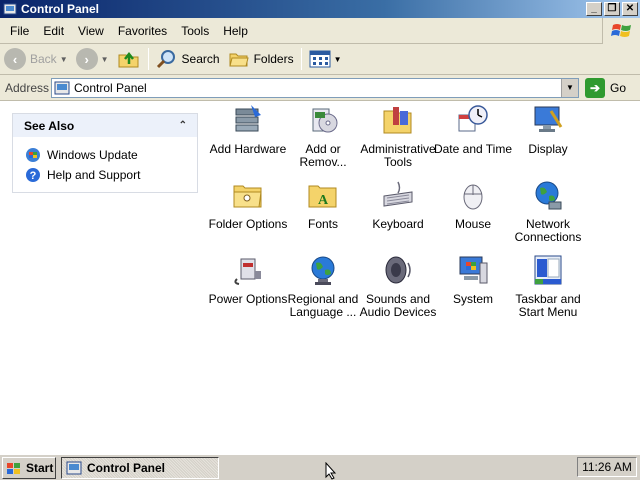 The image size is (640, 480). What do you see at coordinates (126, 467) in the screenshot?
I see `taskbar-window-label: Control Panel` at bounding box center [126, 467].